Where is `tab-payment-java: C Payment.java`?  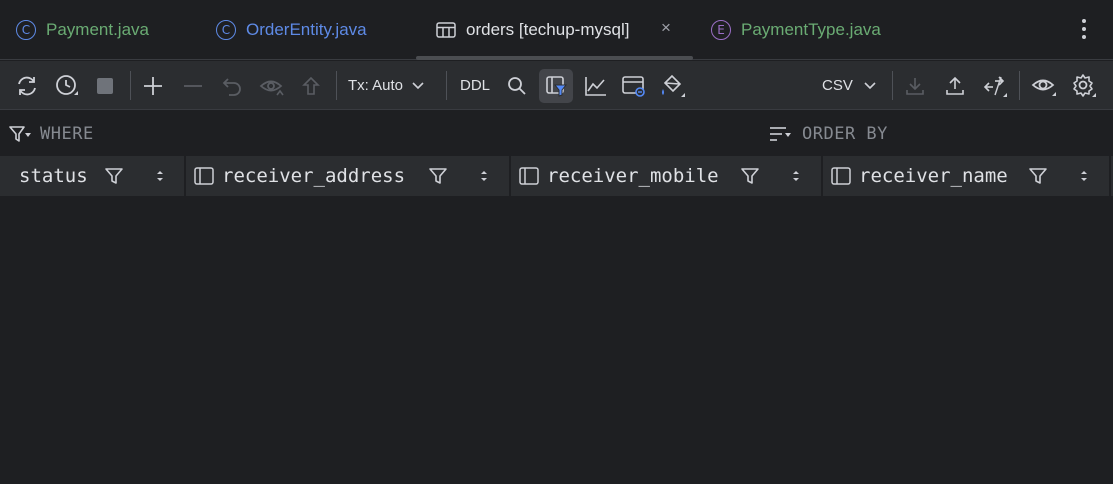 tab-payment-java: C Payment.java is located at coordinates (82, 30).